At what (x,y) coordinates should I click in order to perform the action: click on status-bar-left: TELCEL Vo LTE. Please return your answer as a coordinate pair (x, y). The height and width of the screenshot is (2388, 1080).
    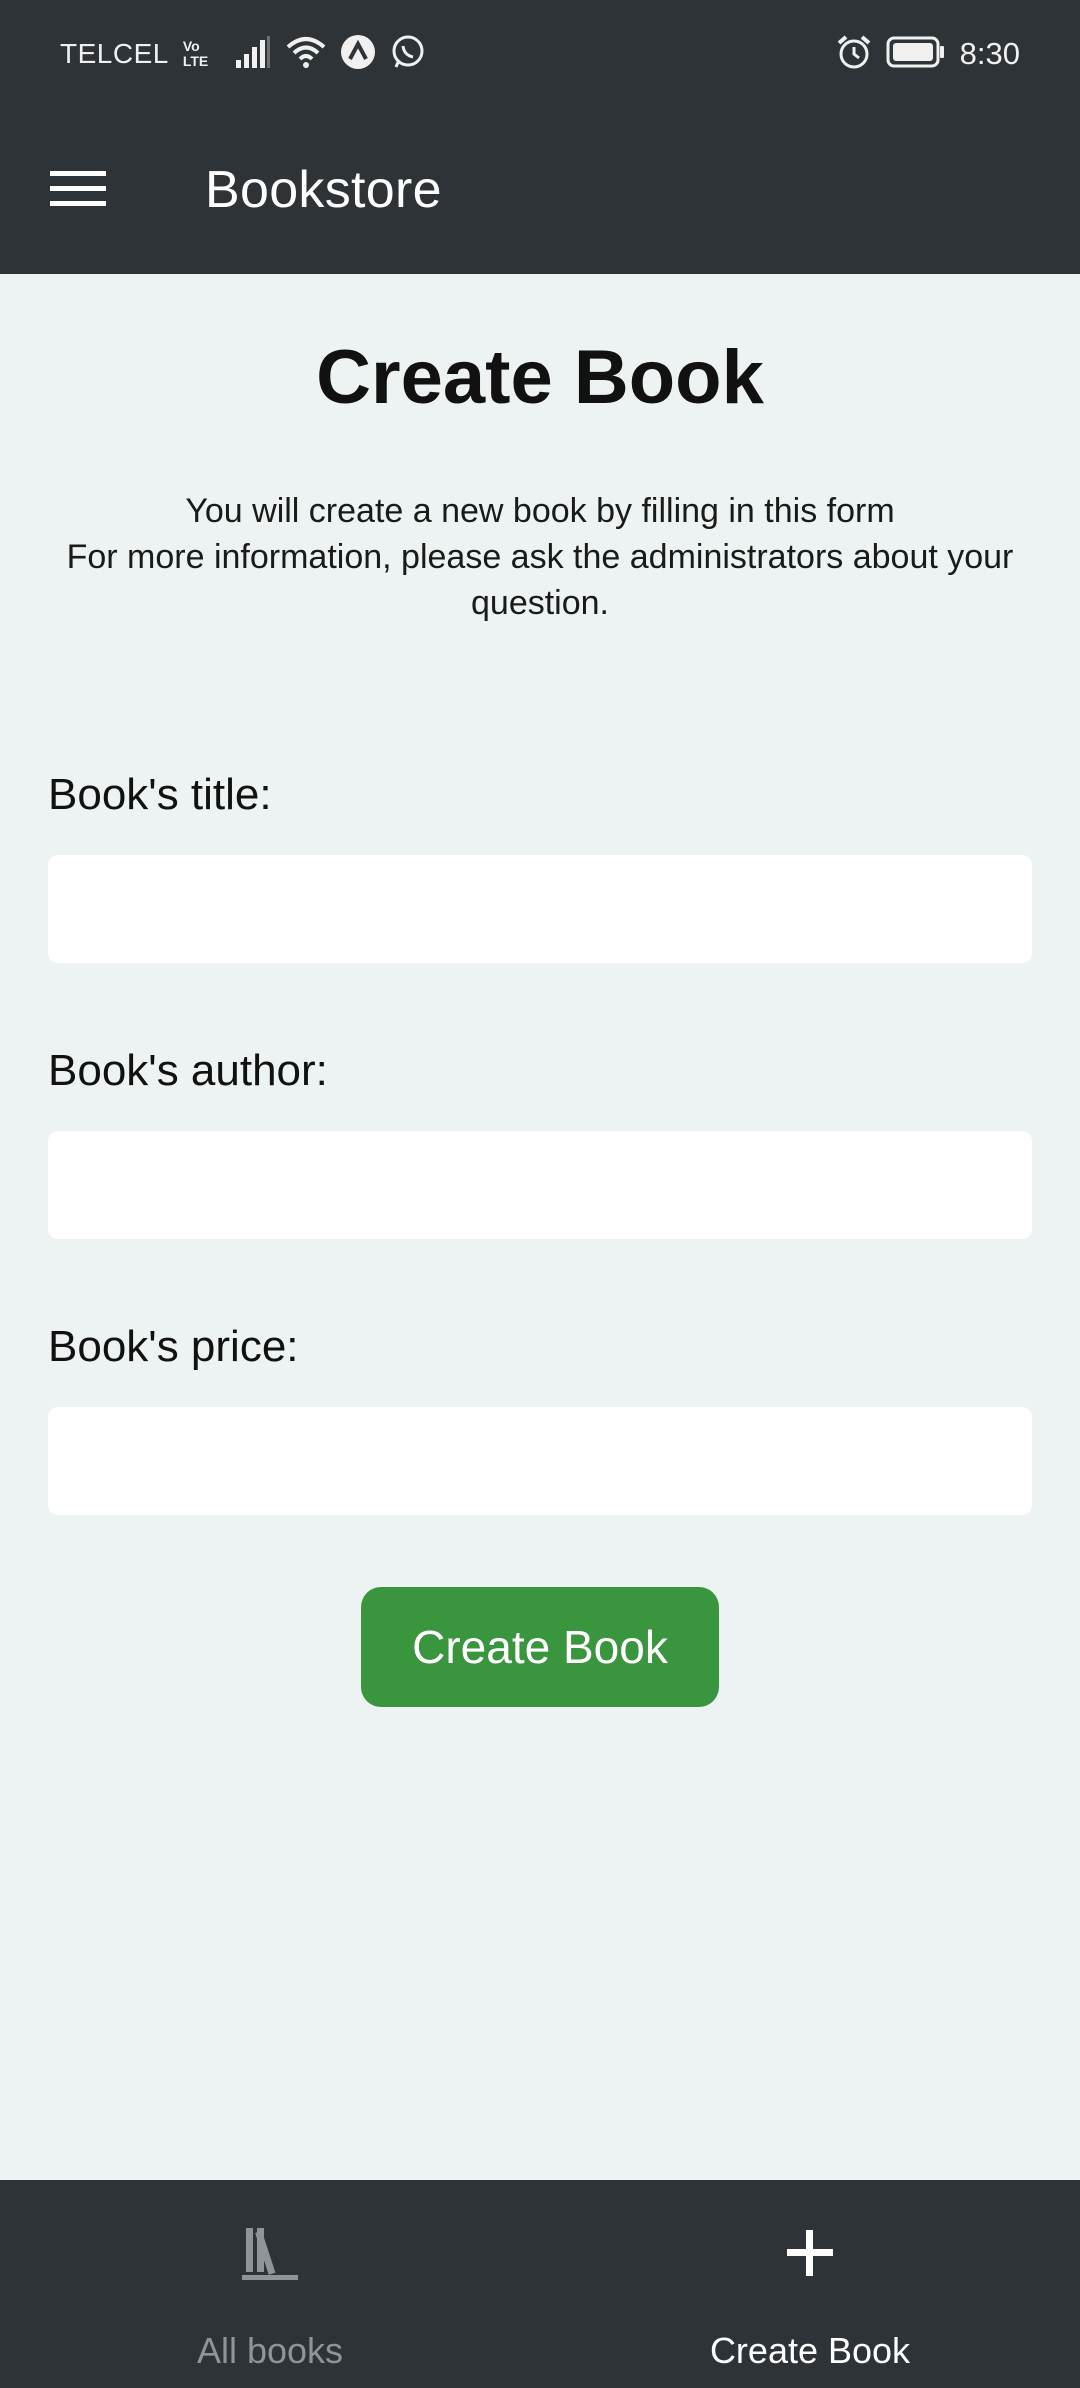
    Looking at the image, I should click on (243, 54).